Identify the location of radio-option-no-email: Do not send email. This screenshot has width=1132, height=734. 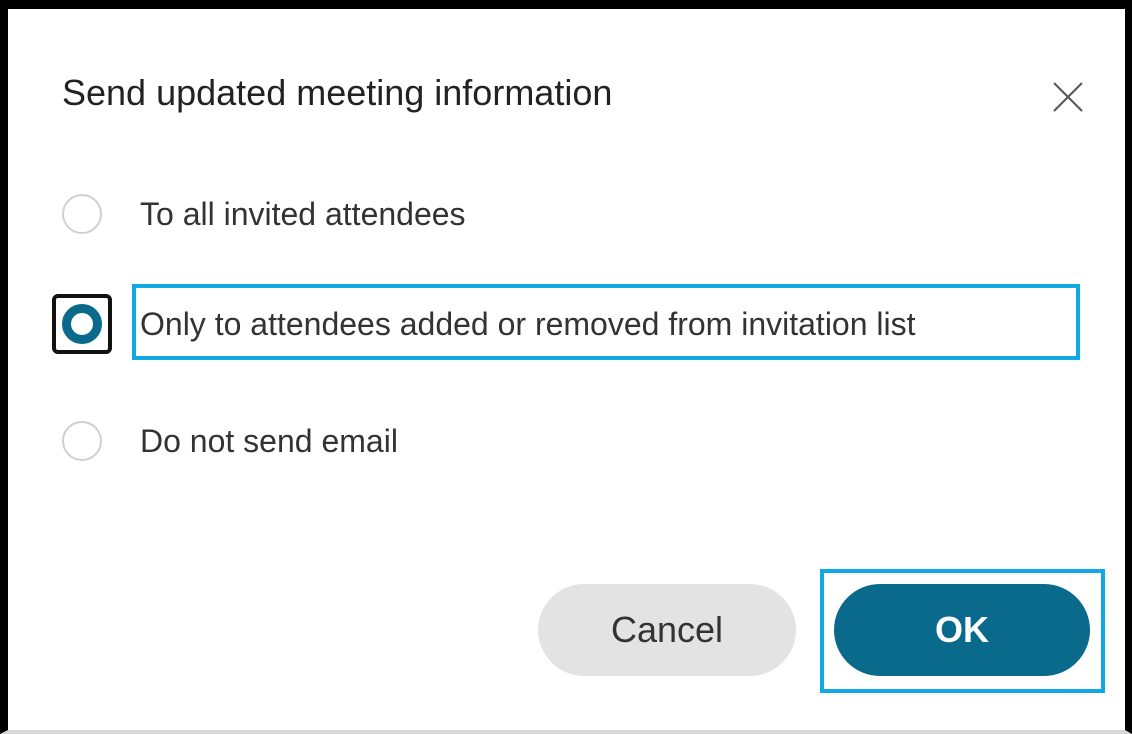
(568, 441).